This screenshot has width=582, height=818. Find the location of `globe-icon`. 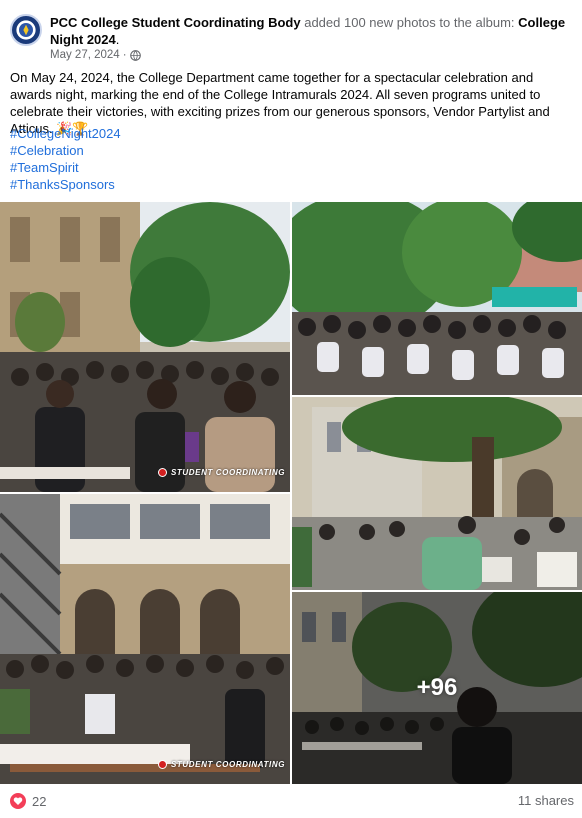

globe-icon is located at coordinates (135, 55).